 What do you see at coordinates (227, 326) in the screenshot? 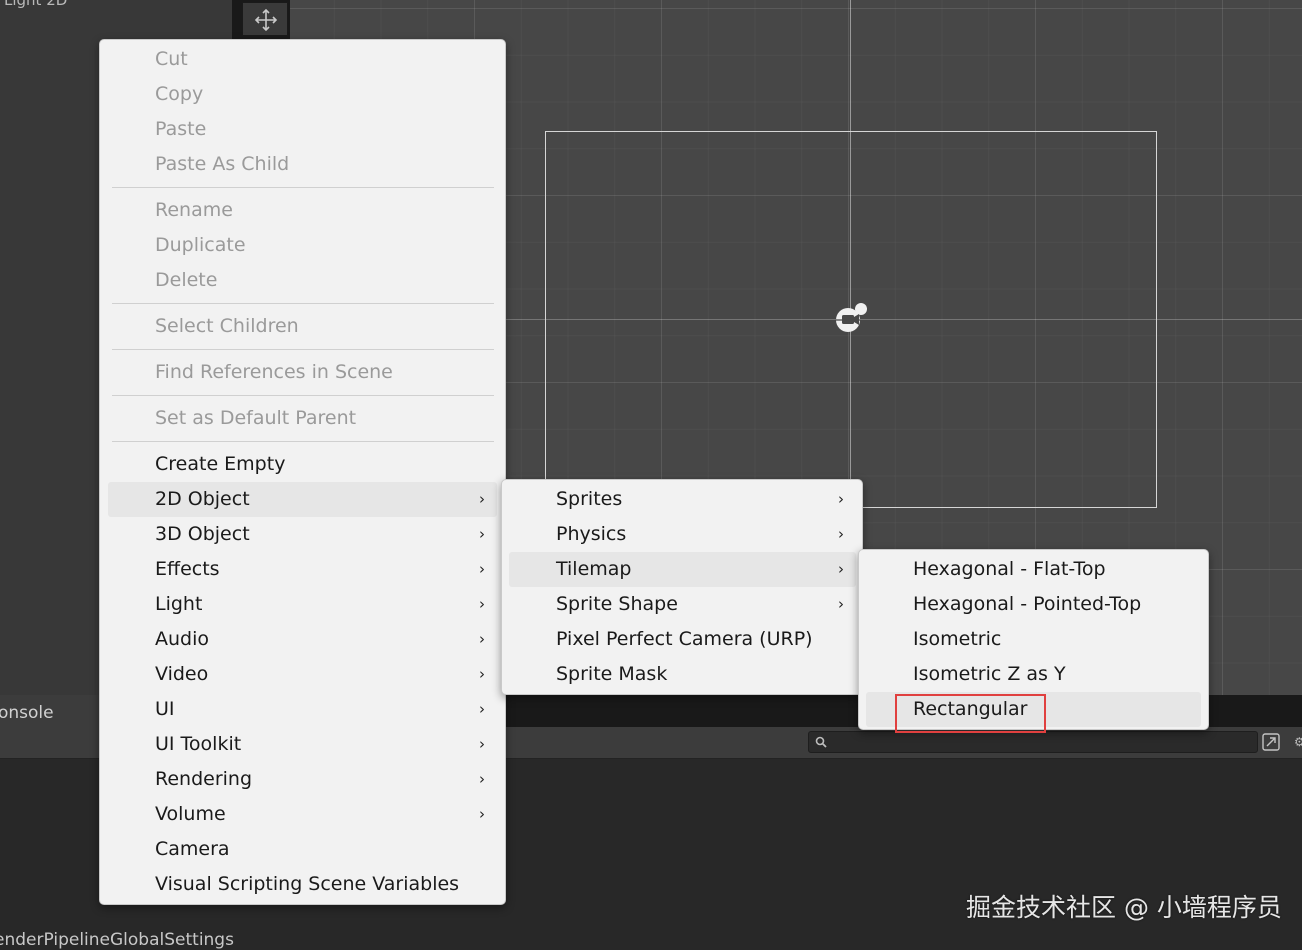
I see `menu-item-label: Select Children` at bounding box center [227, 326].